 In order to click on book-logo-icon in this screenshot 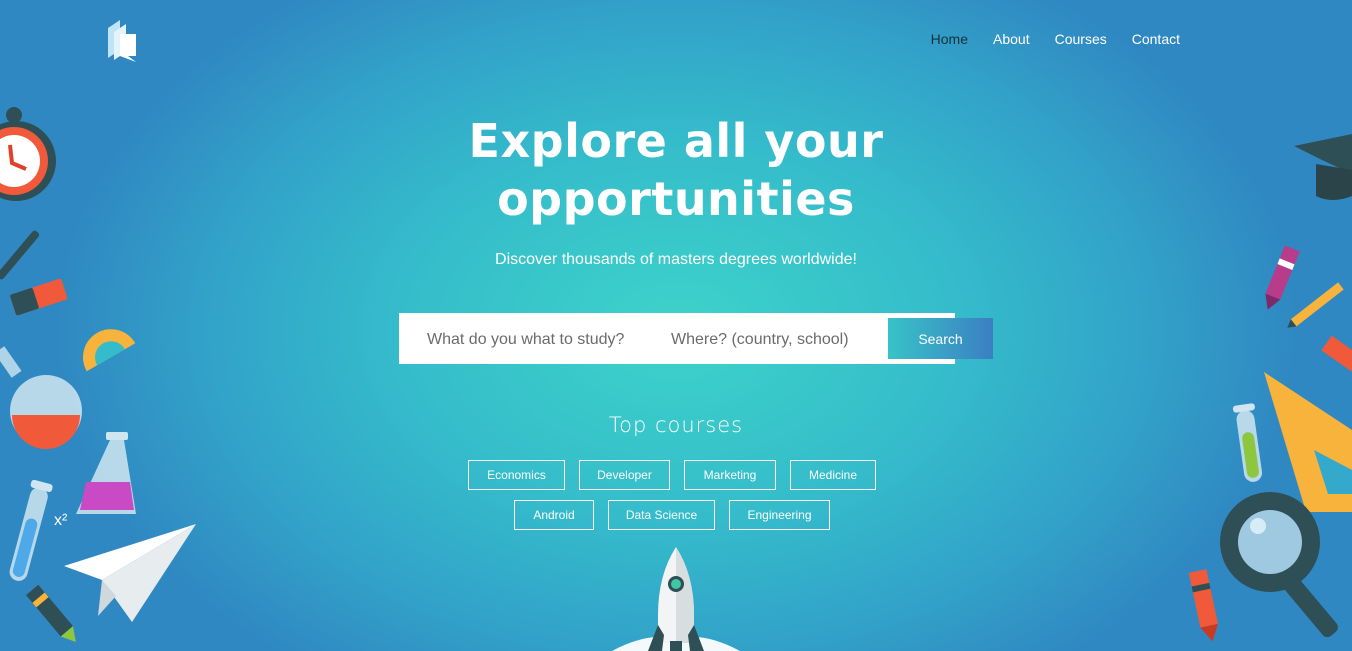, I will do `click(123, 41)`.